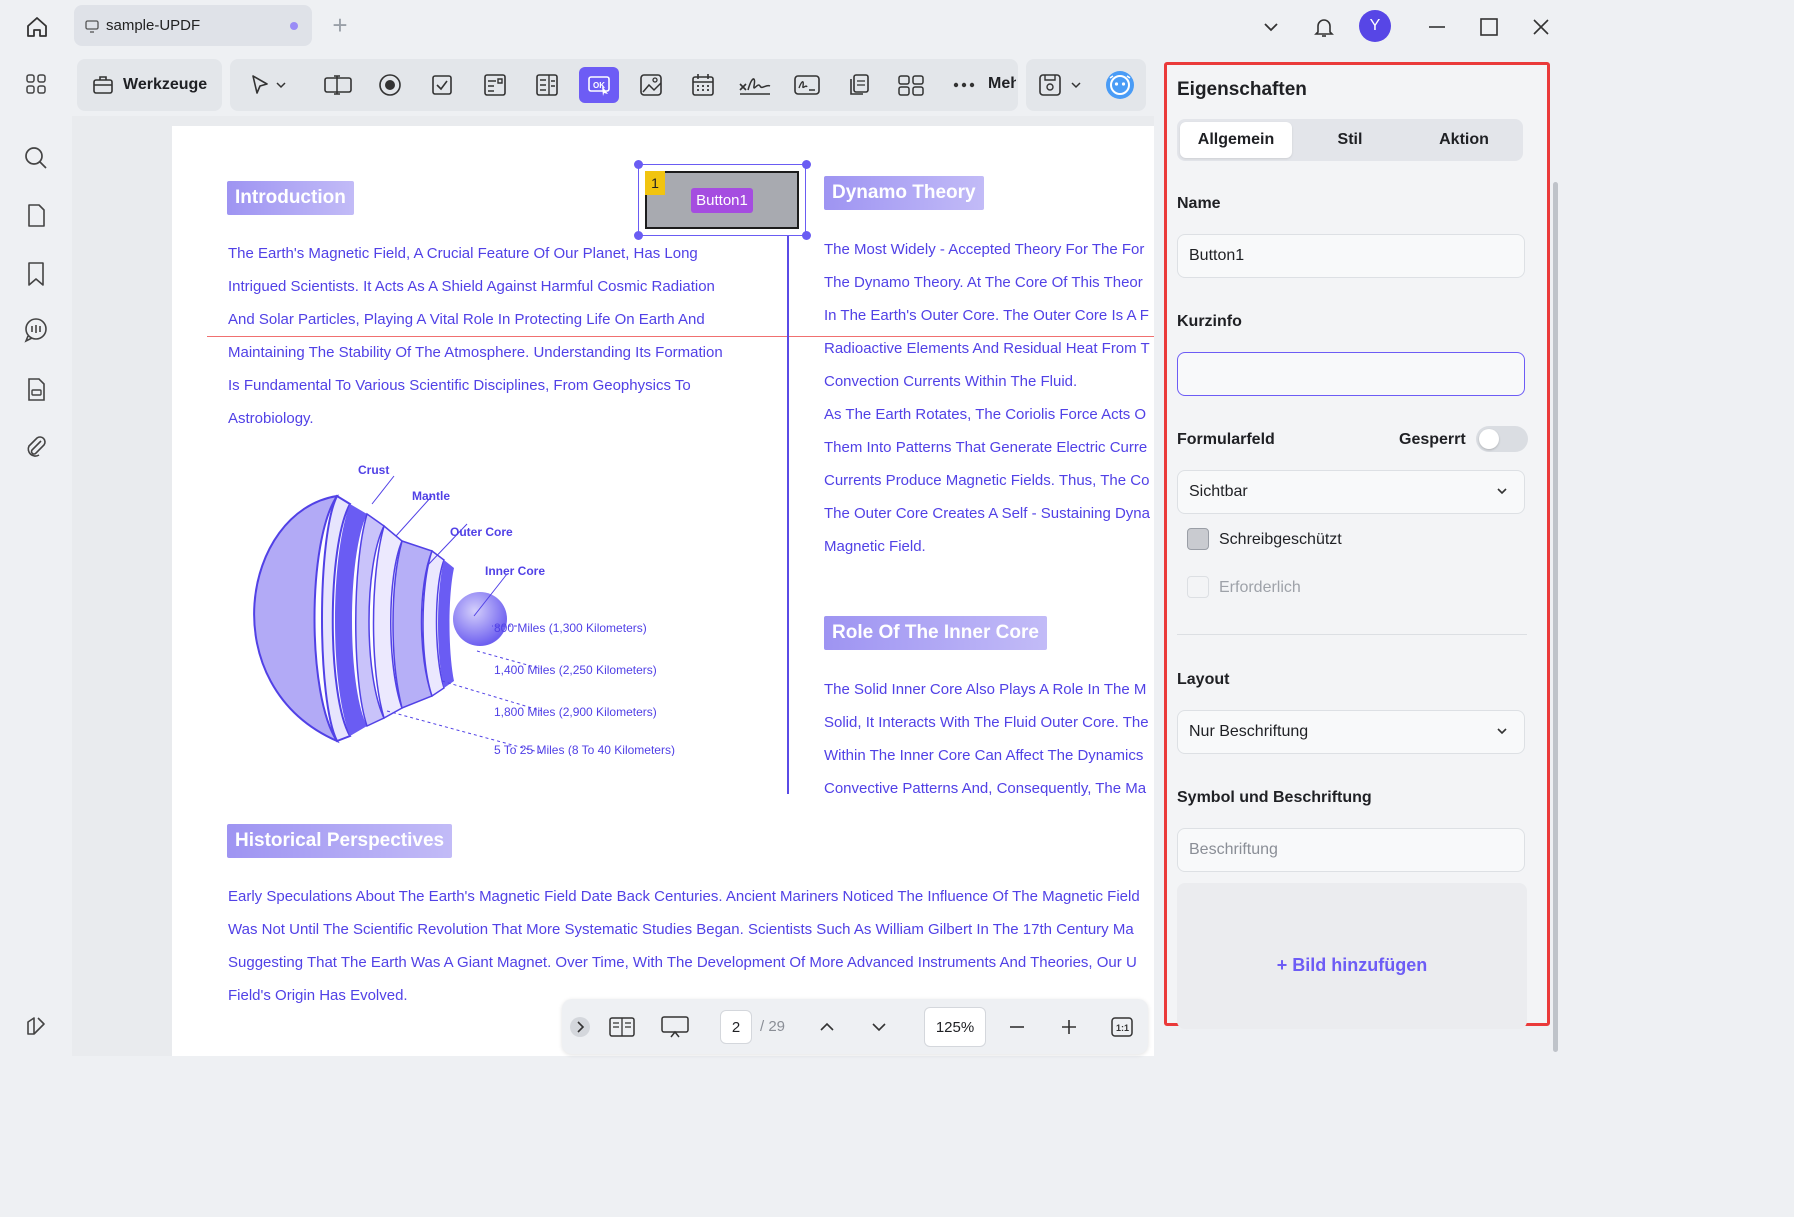 The height and width of the screenshot is (1217, 1794). Describe the element at coordinates (1242, 89) in the screenshot. I see `panel-title: Eigenschaften` at that location.